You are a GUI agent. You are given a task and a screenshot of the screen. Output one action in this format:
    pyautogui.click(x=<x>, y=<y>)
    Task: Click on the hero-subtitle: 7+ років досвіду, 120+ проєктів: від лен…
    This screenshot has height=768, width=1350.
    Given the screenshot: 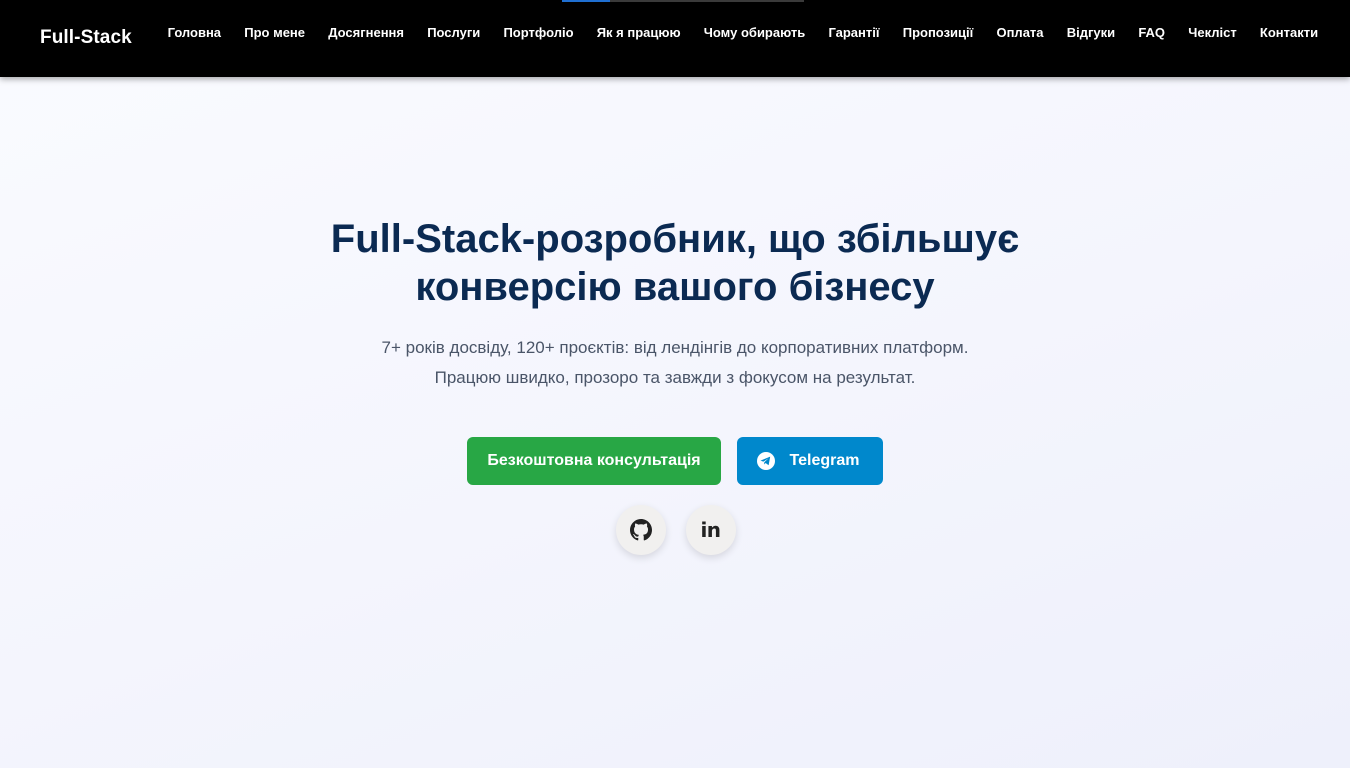 What is the action you would take?
    pyautogui.click(x=675, y=362)
    